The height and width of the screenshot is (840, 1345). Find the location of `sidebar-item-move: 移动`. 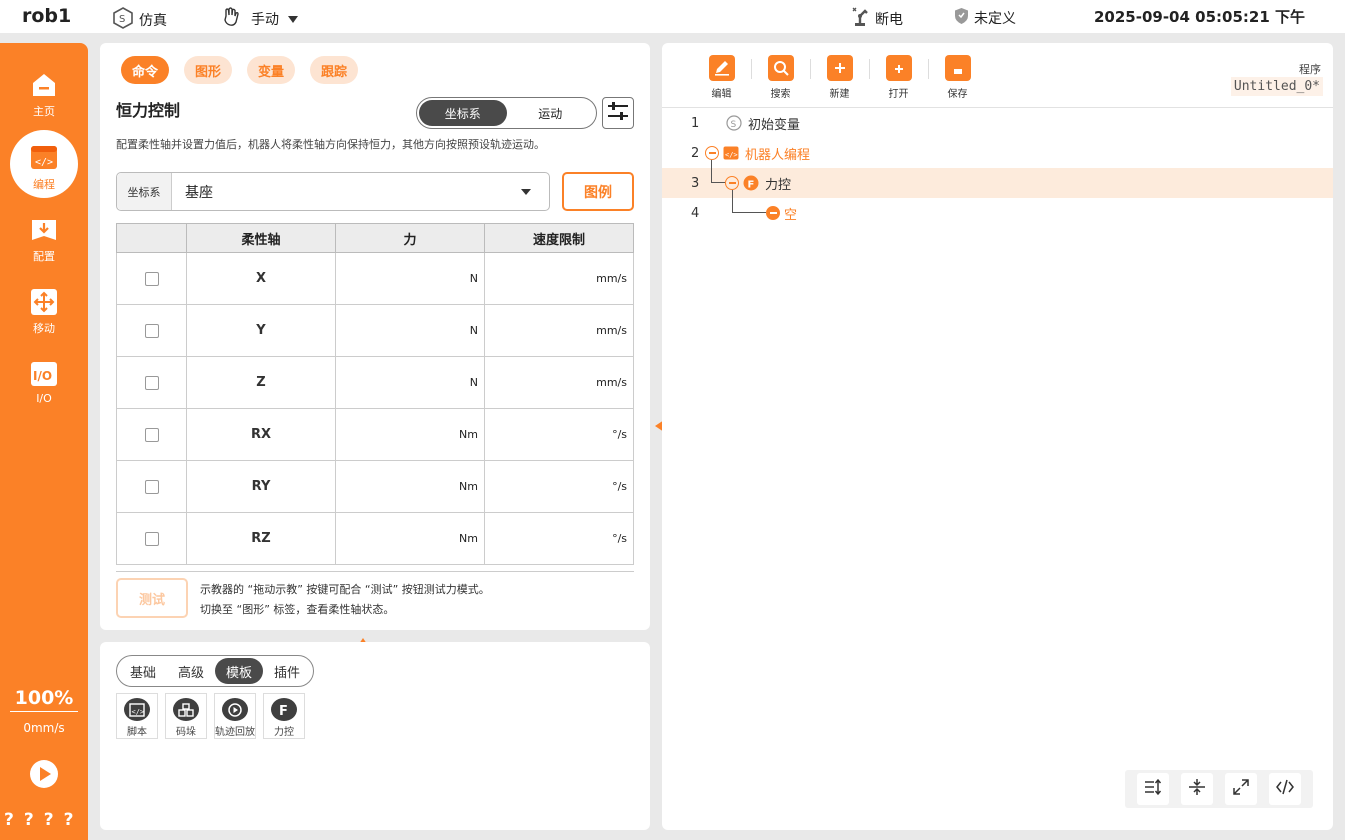

sidebar-item-move: 移动 is located at coordinates (44, 315).